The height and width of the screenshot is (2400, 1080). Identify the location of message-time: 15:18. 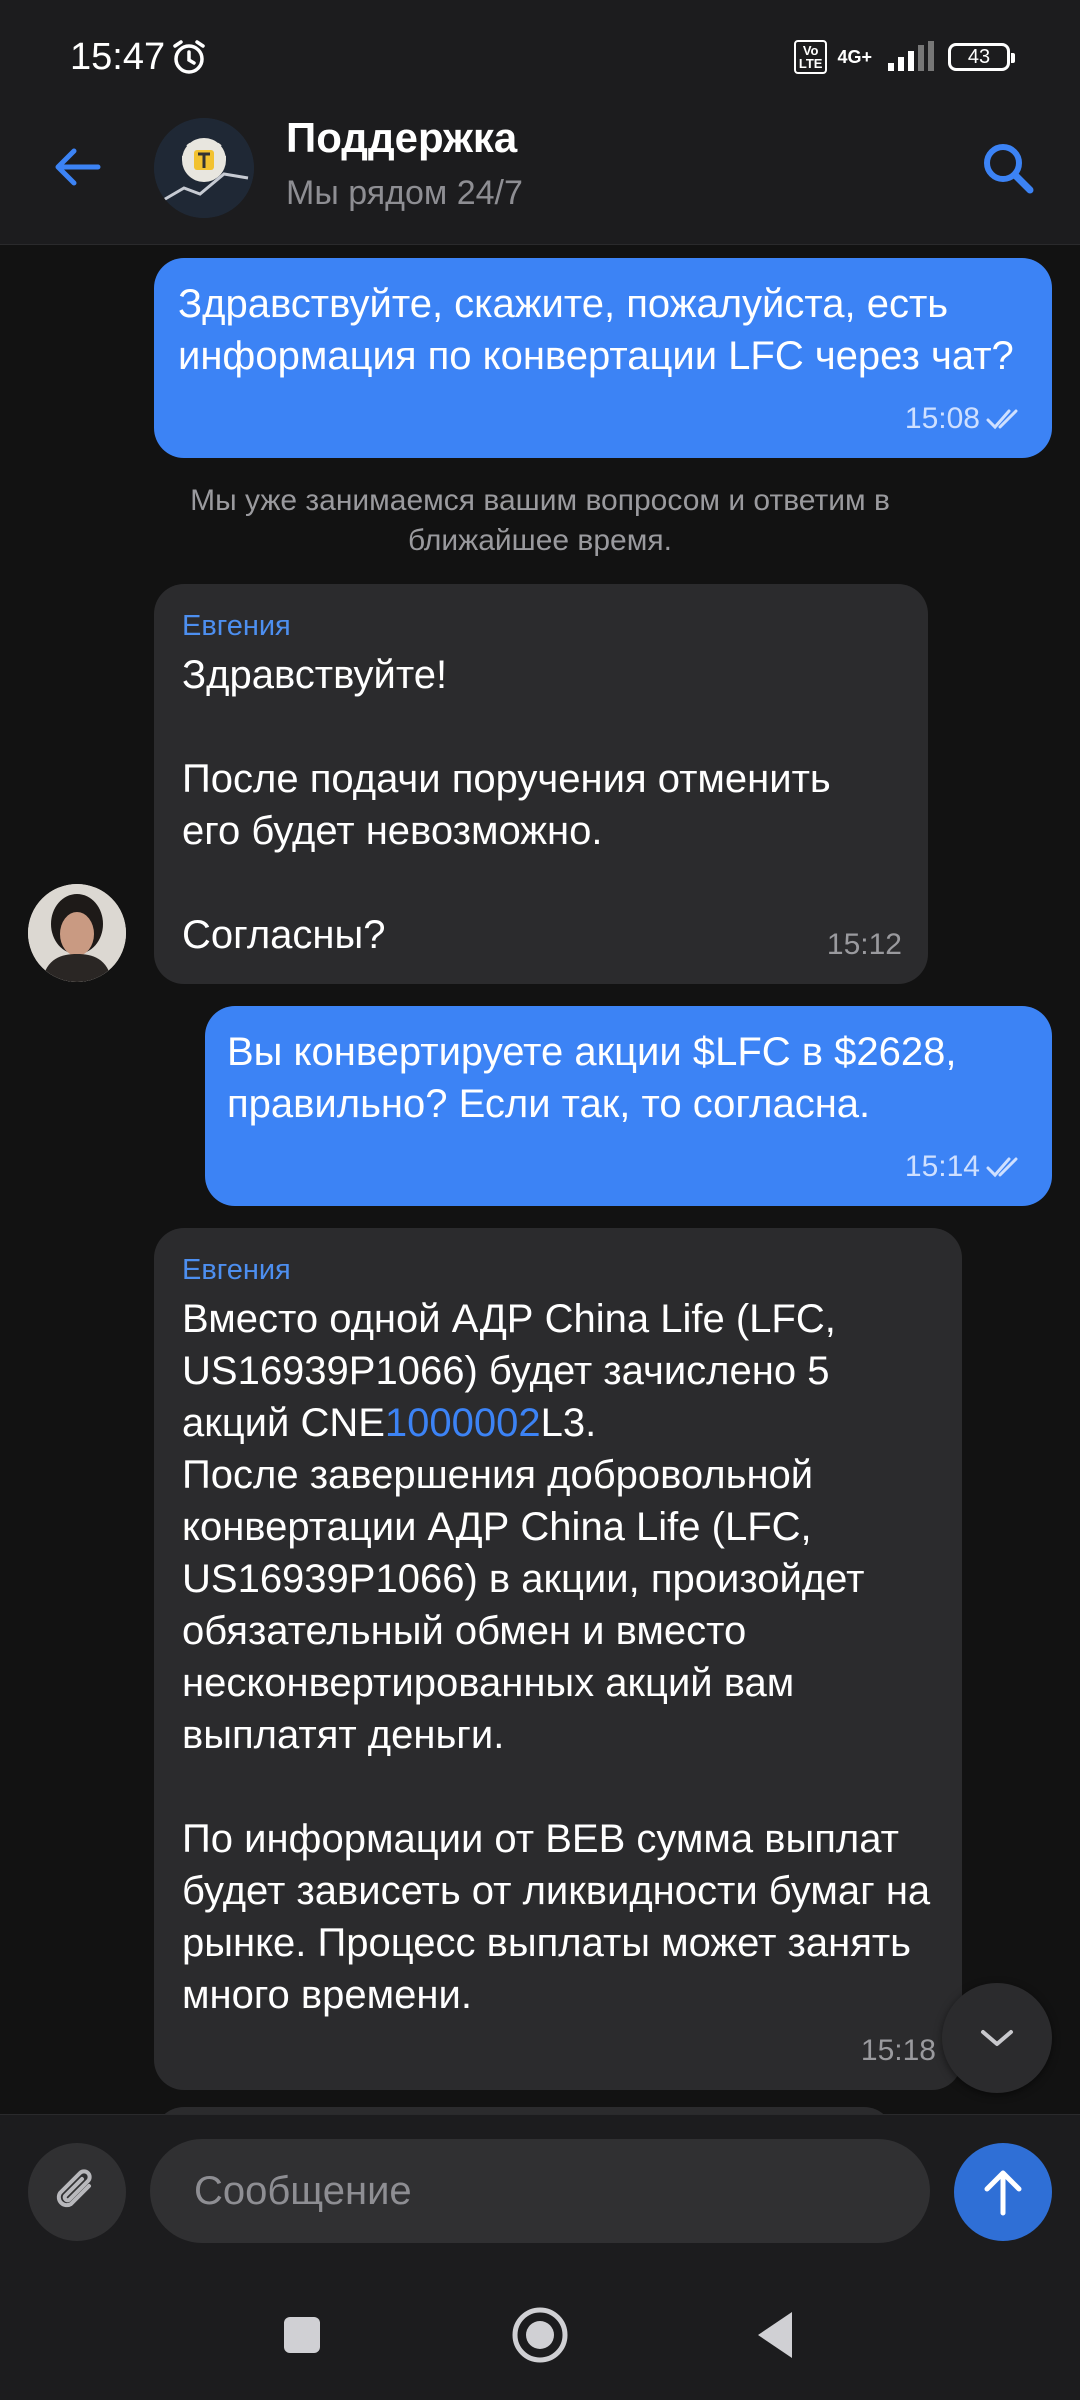
(898, 2050).